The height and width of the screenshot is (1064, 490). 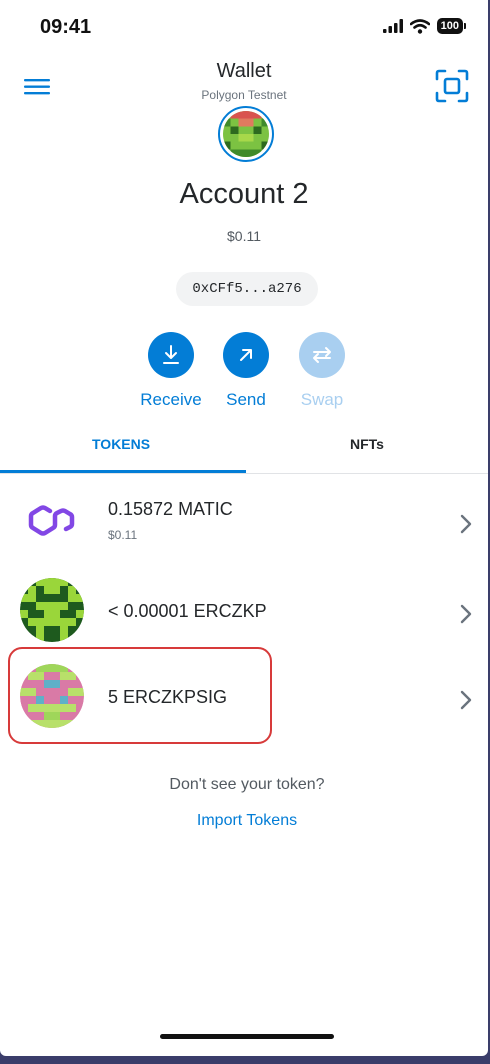 What do you see at coordinates (449, 26) in the screenshot?
I see `battery-level: 100` at bounding box center [449, 26].